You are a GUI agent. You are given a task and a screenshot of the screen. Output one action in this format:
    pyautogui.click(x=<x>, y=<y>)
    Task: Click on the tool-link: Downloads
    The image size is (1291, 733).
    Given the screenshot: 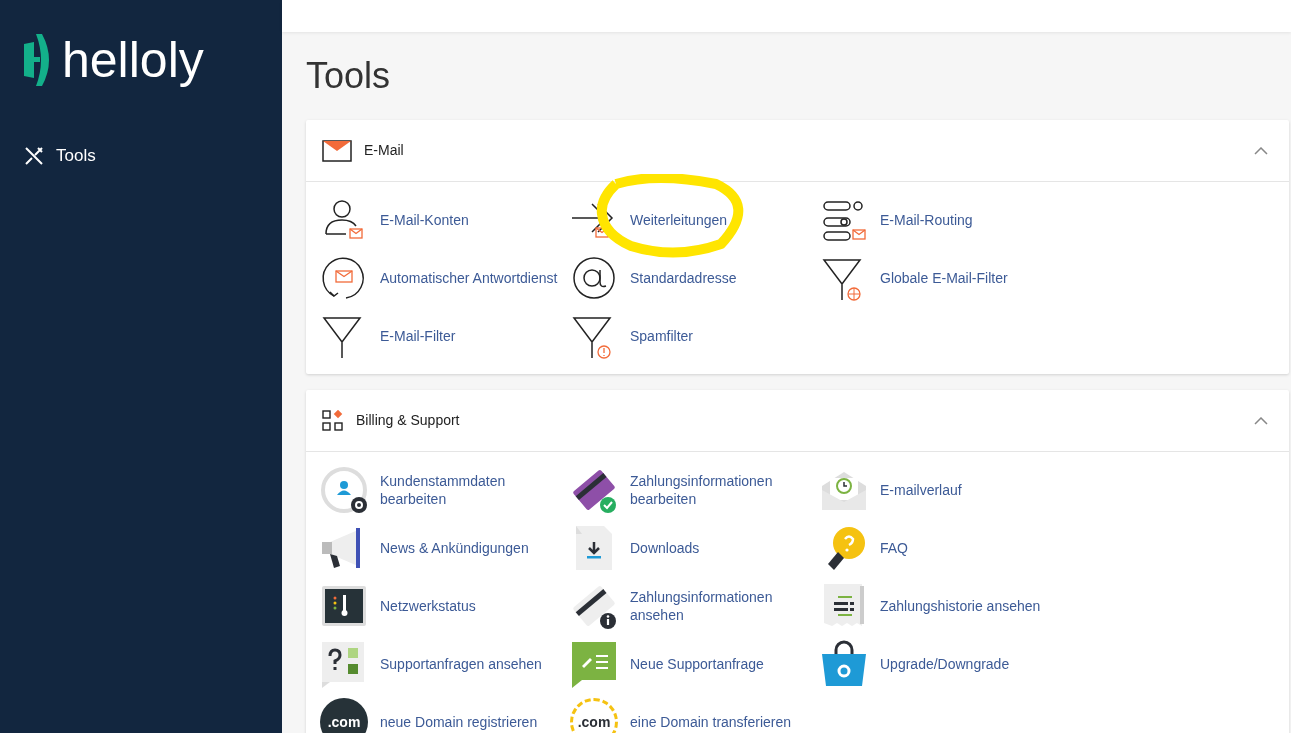 What is the action you would take?
    pyautogui.click(x=695, y=548)
    